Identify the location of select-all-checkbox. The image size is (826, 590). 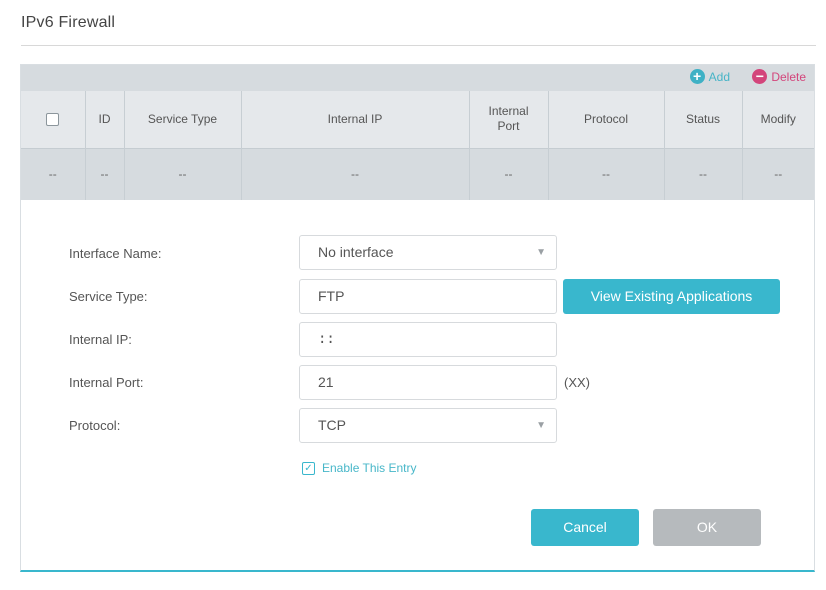
(53, 120).